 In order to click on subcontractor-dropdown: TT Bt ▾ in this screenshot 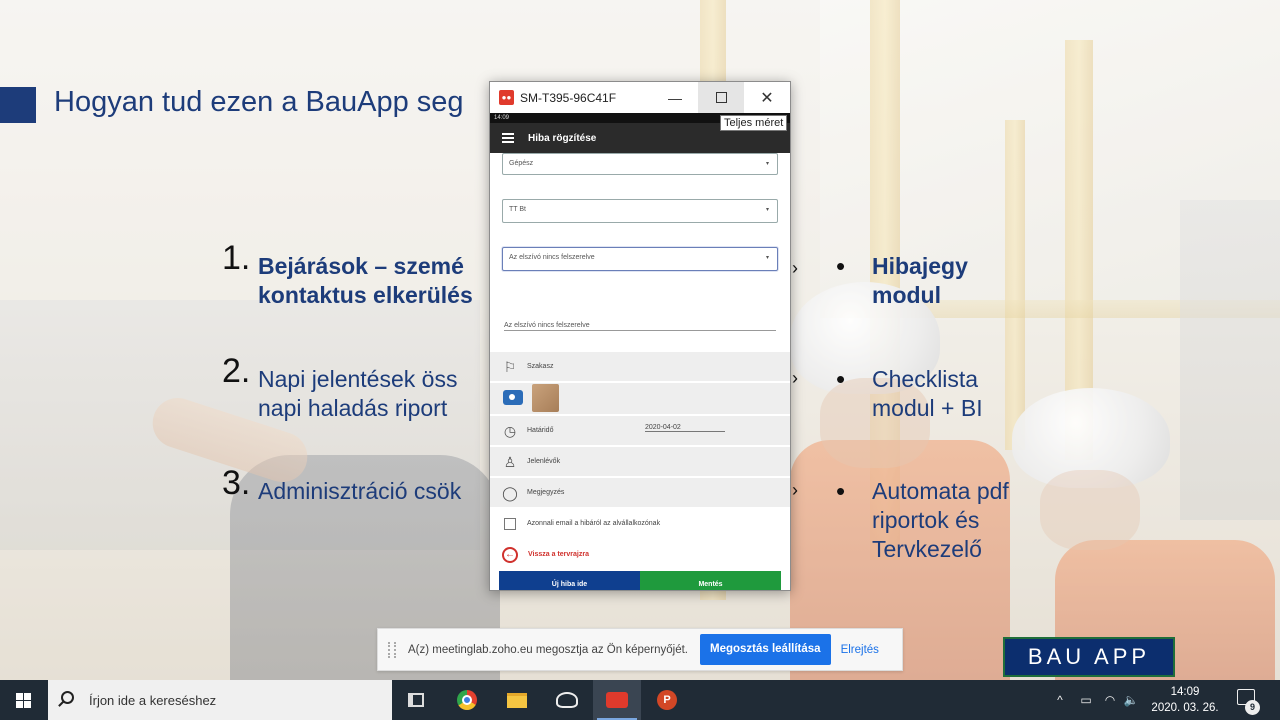, I will do `click(640, 211)`.